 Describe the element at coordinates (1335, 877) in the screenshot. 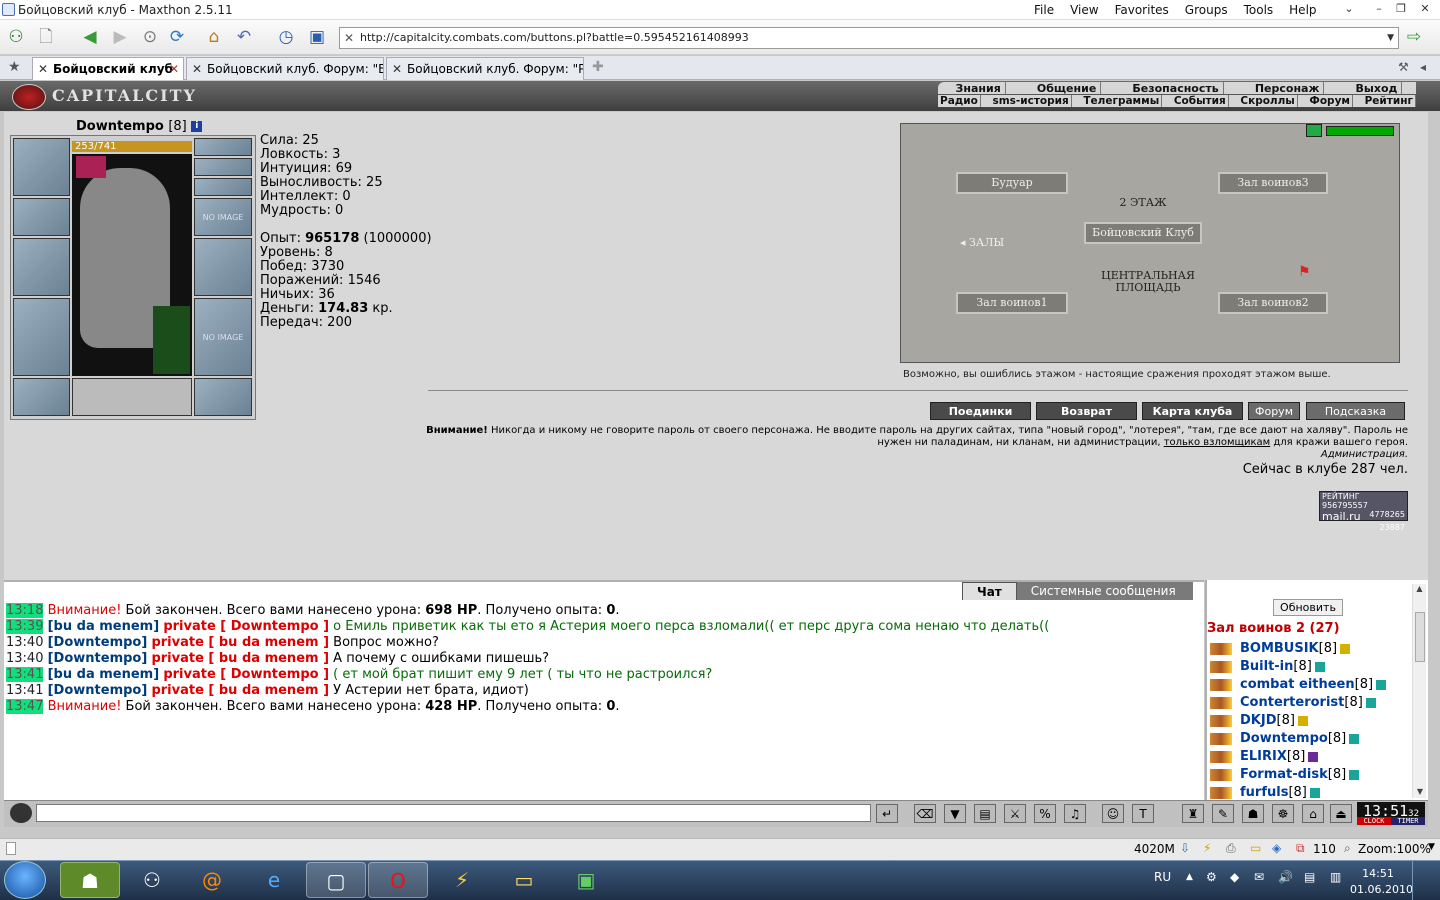

I see `network-icon: ▥` at that location.